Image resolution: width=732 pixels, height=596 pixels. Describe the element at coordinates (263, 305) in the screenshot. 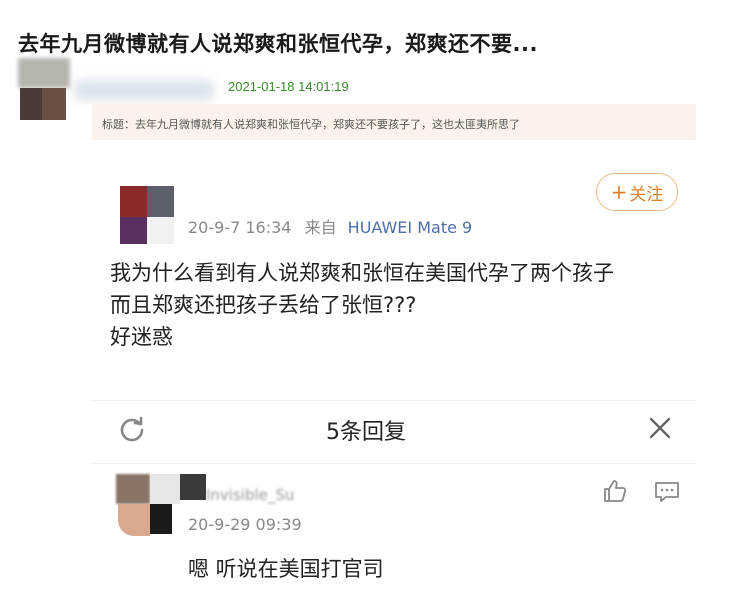

I see `post-line: 而且郑爽还把孩子丢给了张恒???` at that location.